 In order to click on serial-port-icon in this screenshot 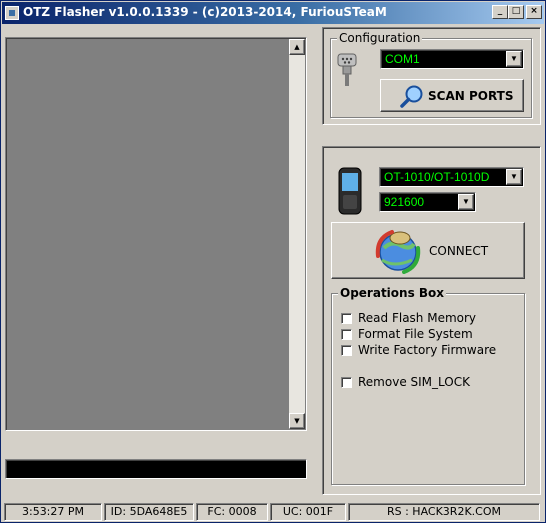, I will do `click(347, 70)`.